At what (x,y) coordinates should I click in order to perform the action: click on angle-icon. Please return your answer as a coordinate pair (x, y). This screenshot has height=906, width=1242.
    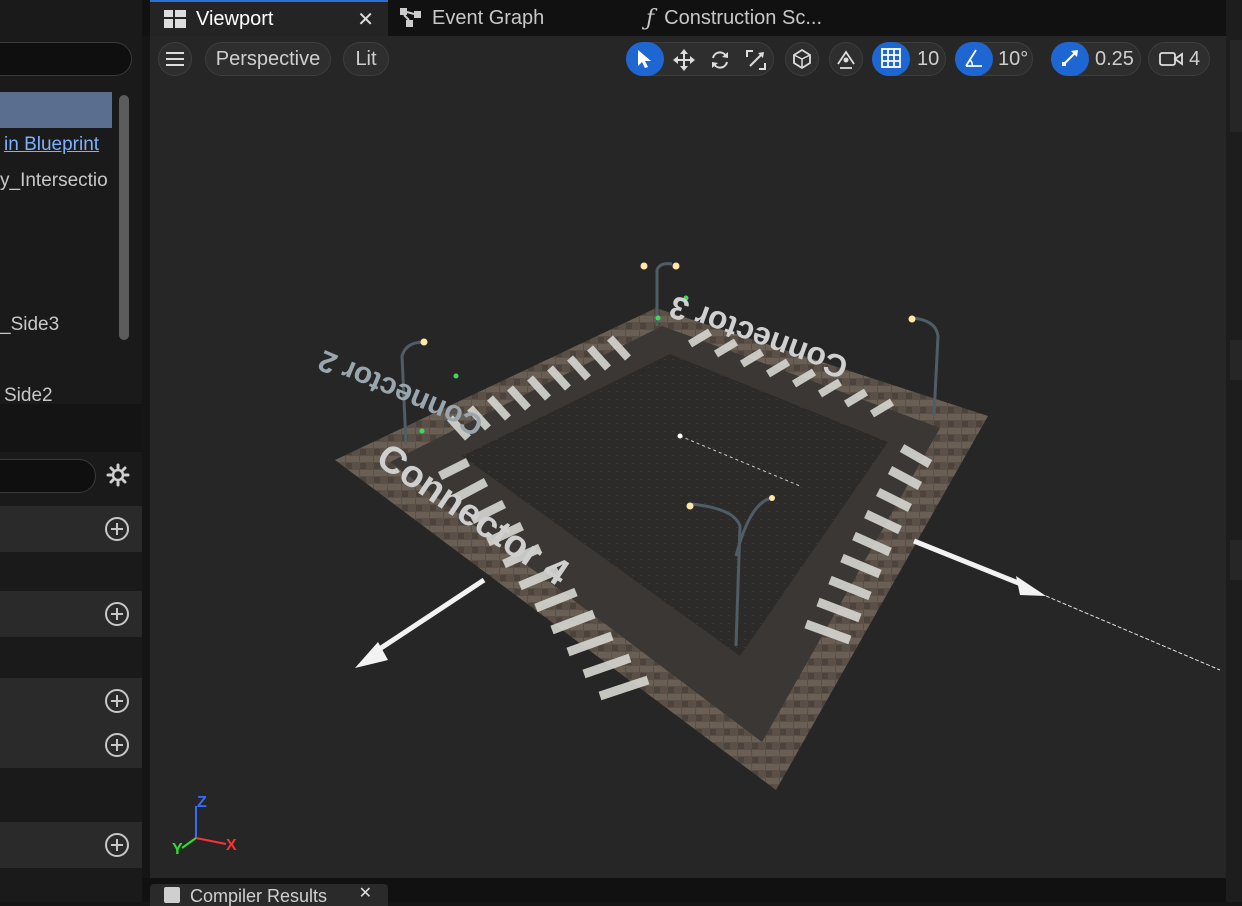
    Looking at the image, I should click on (973, 58).